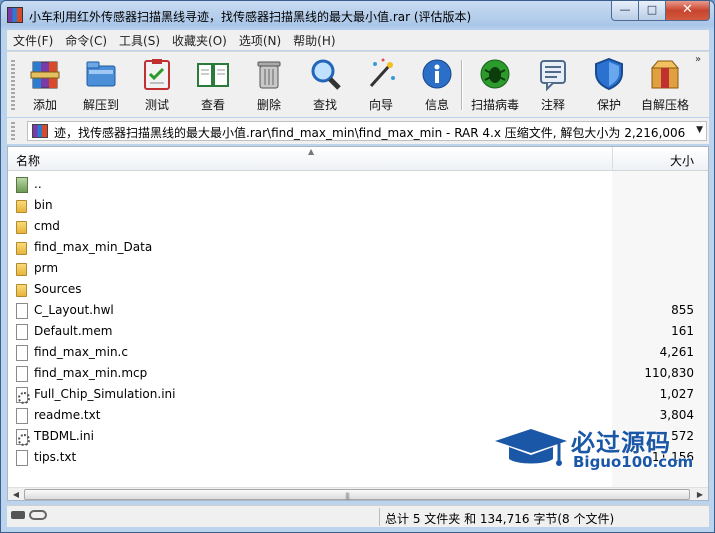 Image resolution: width=715 pixels, height=533 pixels. What do you see at coordinates (100, 105) in the screenshot?
I see `extract-to-label: 解压到` at bounding box center [100, 105].